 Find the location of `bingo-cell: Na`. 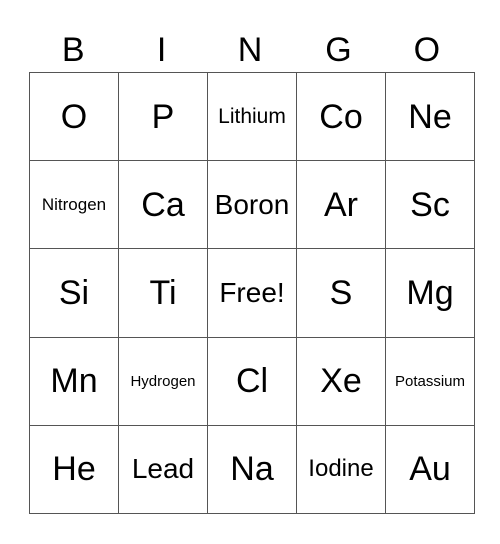

bingo-cell: Na is located at coordinates (252, 469).